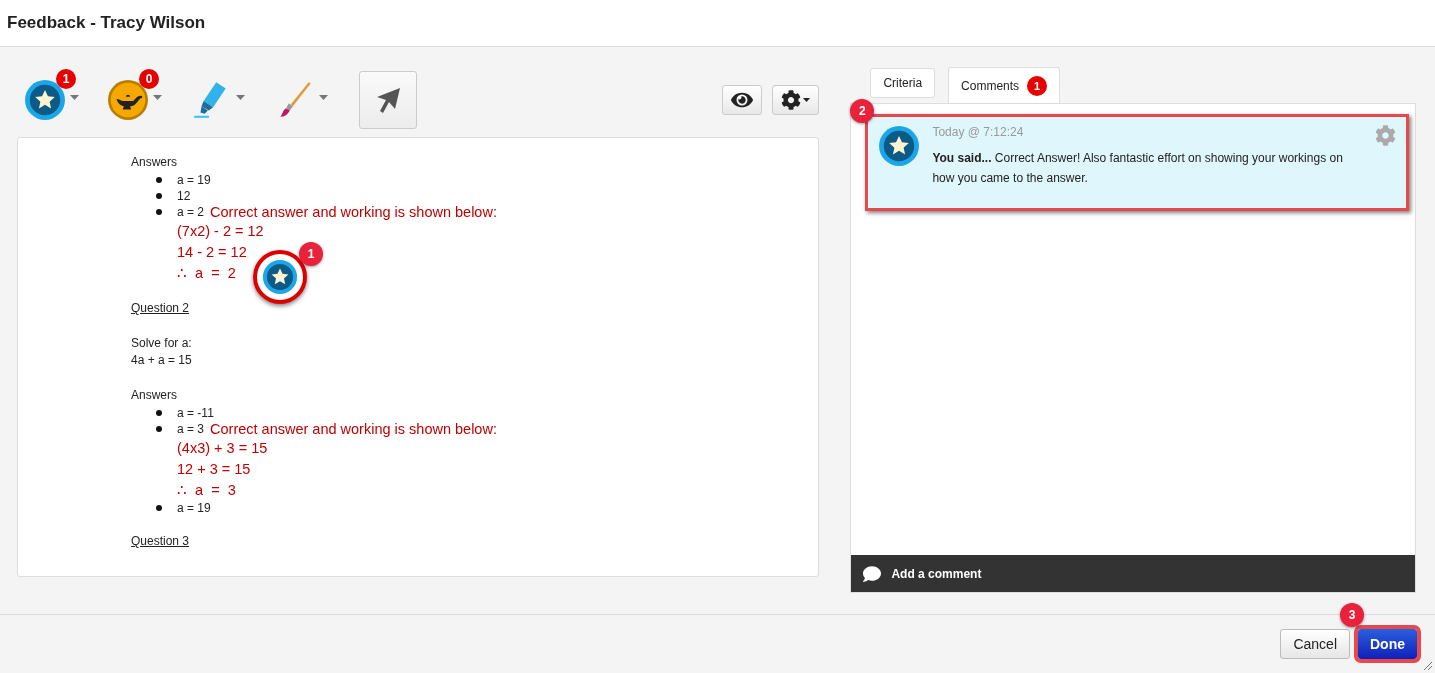  I want to click on tool-button, so click(388, 100).